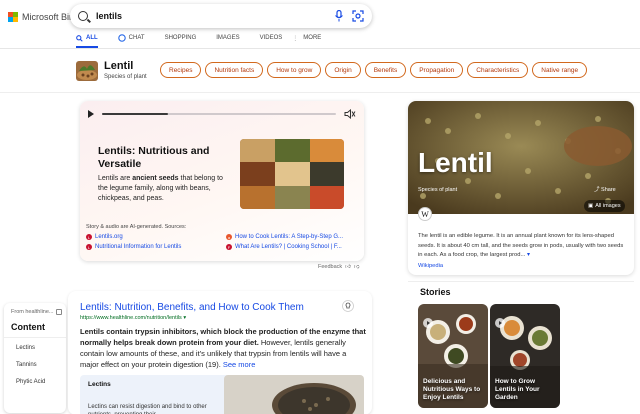 The image size is (640, 414). What do you see at coordinates (28, 327) in the screenshot?
I see `toc-title: Content` at bounding box center [28, 327].